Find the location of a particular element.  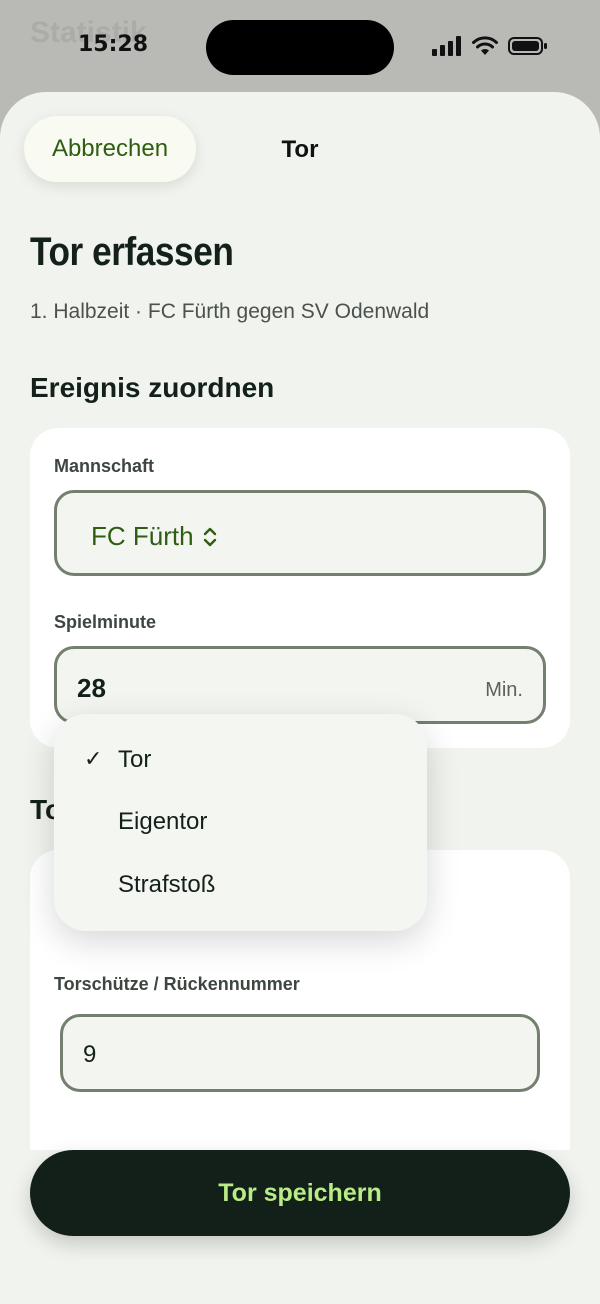

status-bar: 15:28 is located at coordinates (300, 46).